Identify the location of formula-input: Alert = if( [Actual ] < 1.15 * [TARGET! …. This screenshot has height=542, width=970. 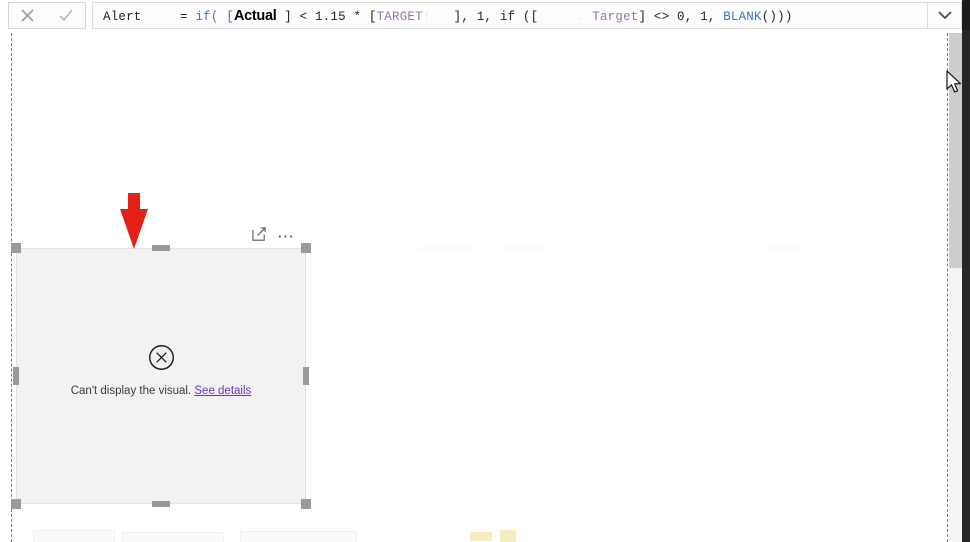
(510, 15).